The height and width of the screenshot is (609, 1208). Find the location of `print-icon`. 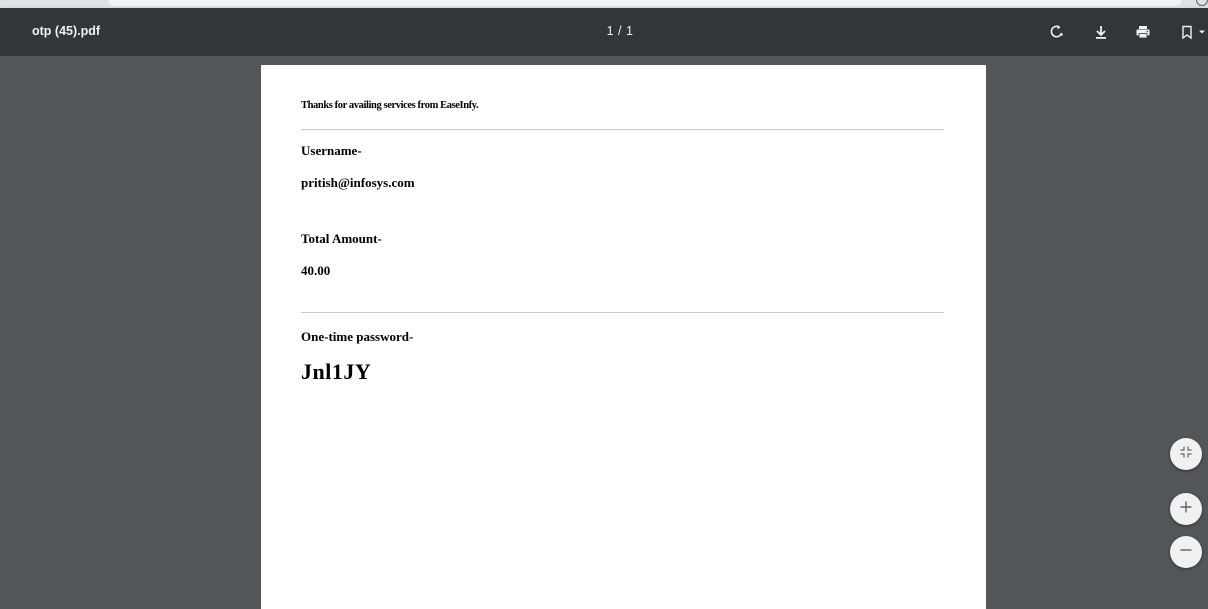

print-icon is located at coordinates (1143, 32).